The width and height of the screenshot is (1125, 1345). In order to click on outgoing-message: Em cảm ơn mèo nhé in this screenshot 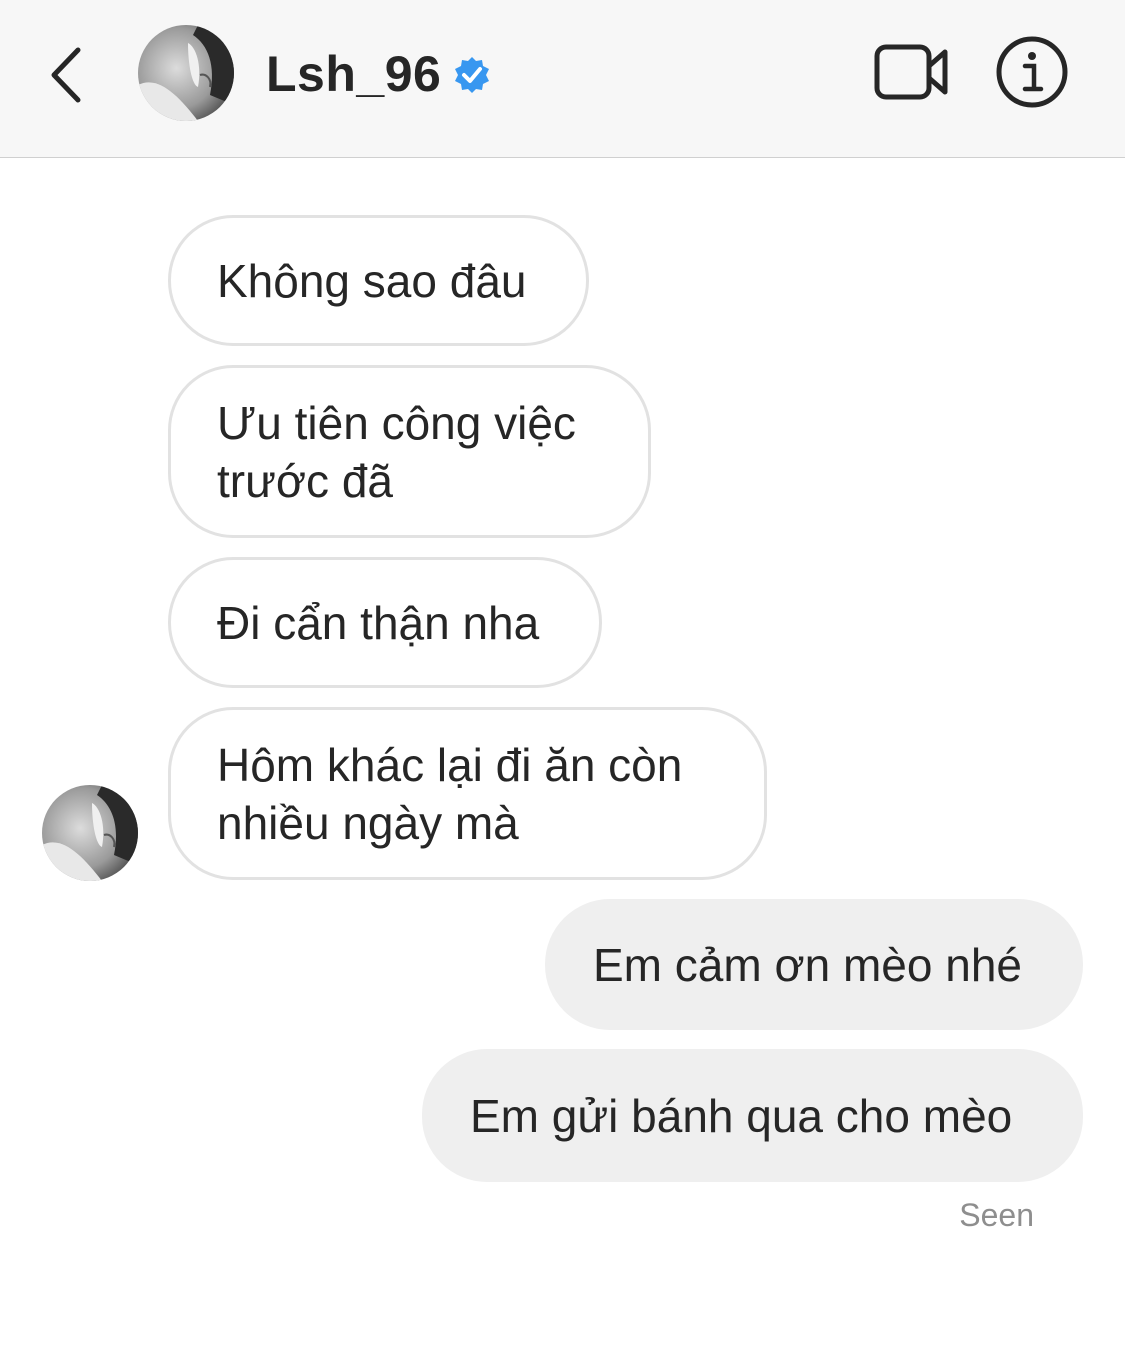, I will do `click(814, 964)`.